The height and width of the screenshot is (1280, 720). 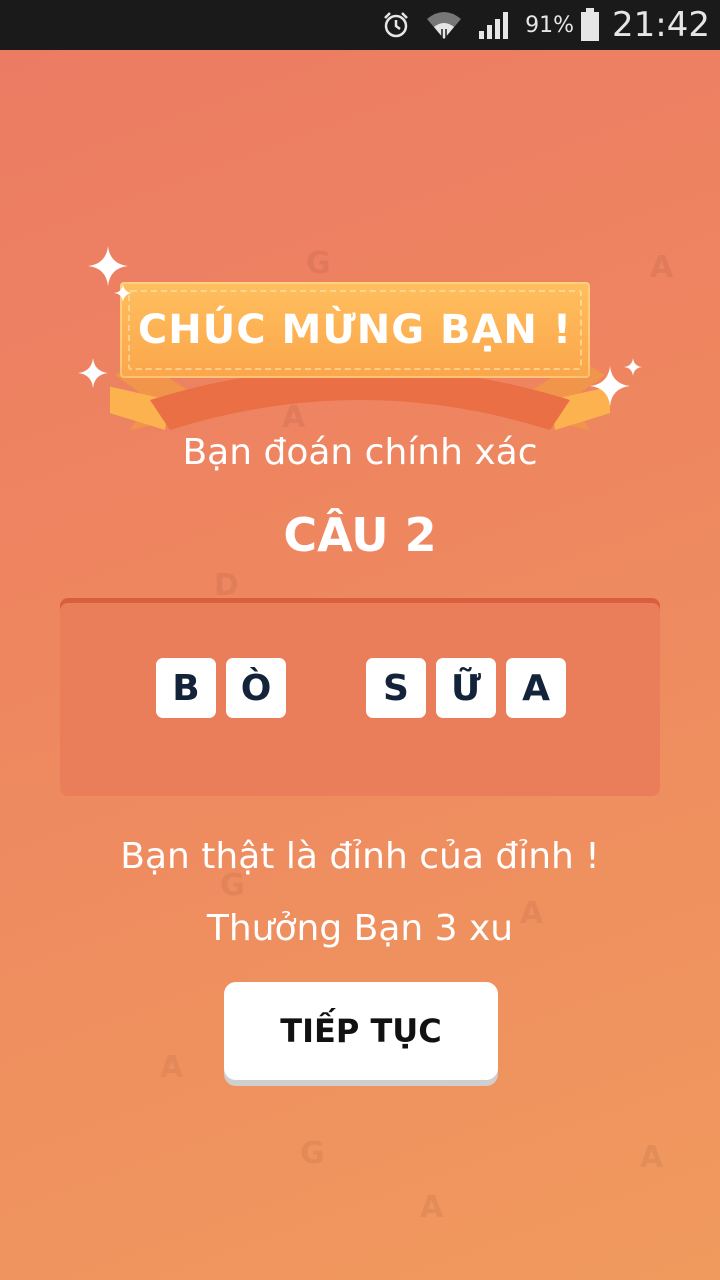 What do you see at coordinates (360, 25) in the screenshot?
I see `status-bar: 91% 21:42` at bounding box center [360, 25].